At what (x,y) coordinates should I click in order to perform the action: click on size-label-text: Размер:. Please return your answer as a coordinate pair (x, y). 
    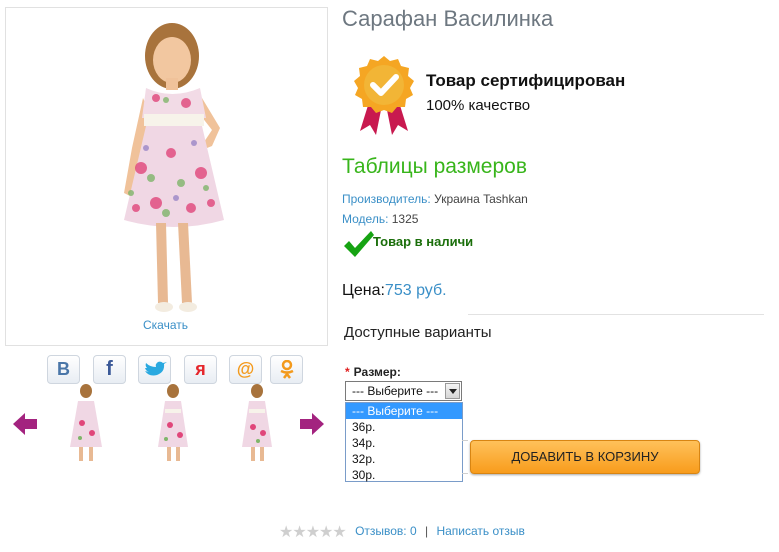
    Looking at the image, I should click on (377, 372).